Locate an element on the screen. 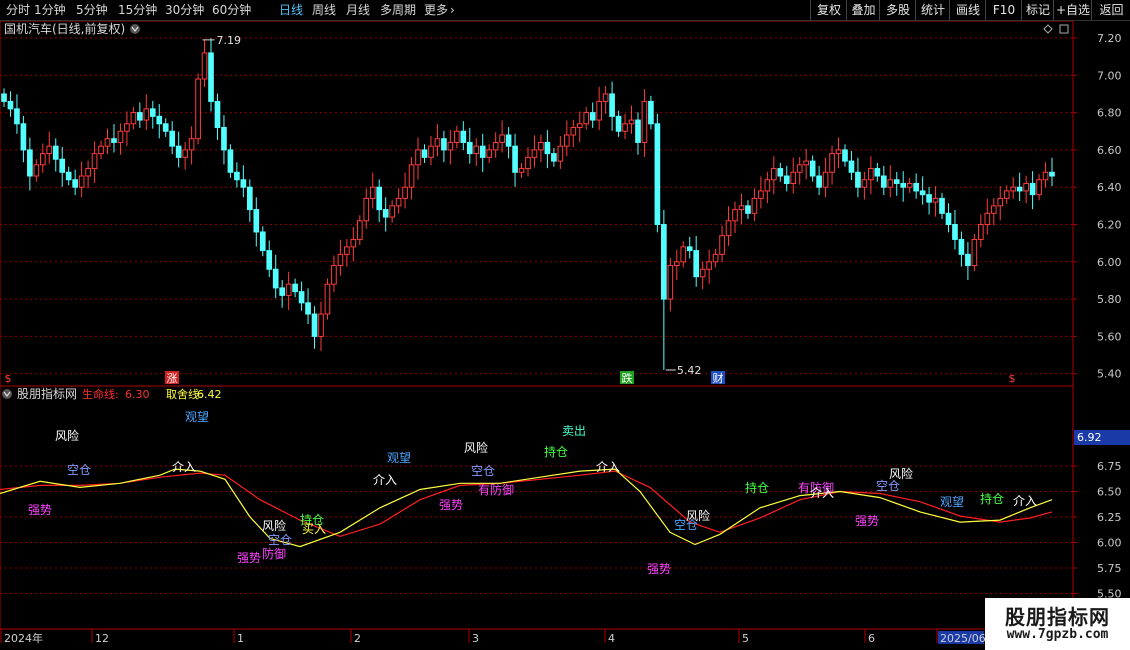 The width and height of the screenshot is (1130, 650). toolbar-button-1: 叠加 is located at coordinates (863, 10).